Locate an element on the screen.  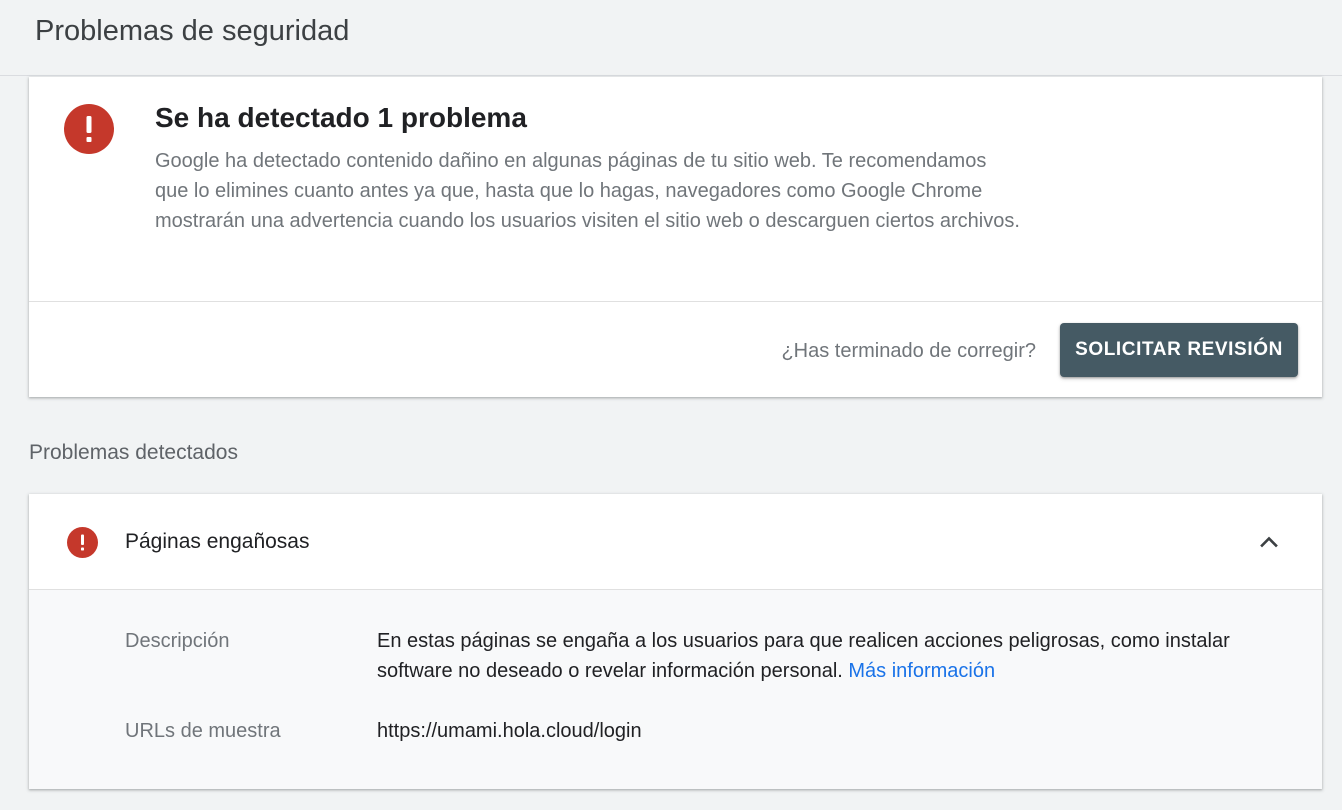
sample-urls-label: URLs de muestra is located at coordinates (203, 731).